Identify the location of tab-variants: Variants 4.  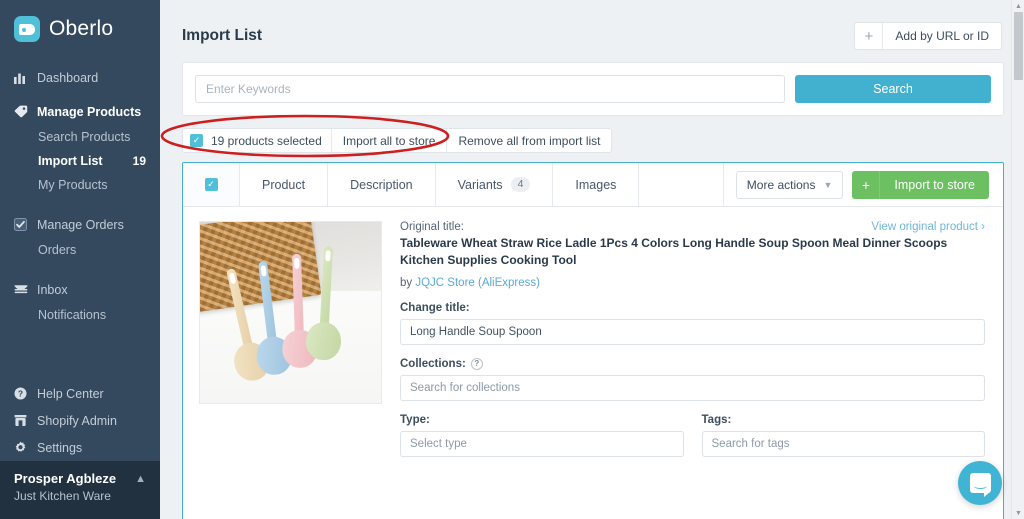
(495, 184).